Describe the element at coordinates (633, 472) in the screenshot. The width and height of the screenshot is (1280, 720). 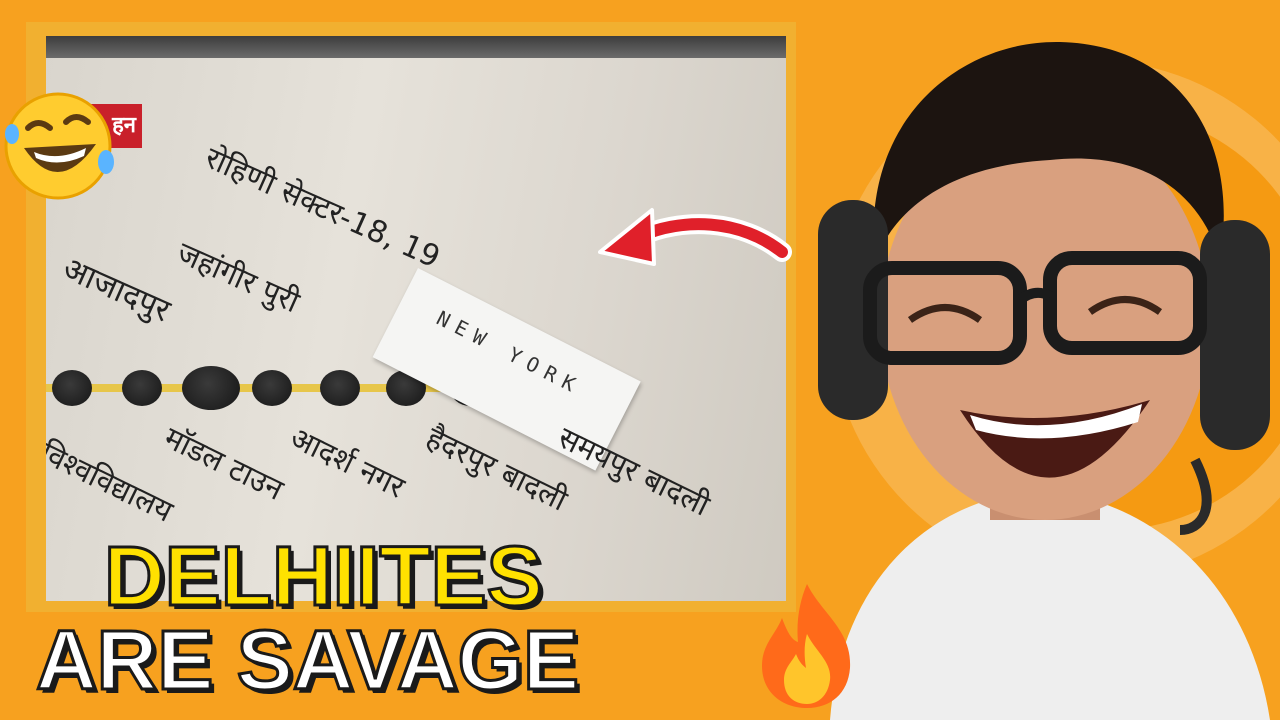
I see `station-label: समयपुर बादली` at that location.